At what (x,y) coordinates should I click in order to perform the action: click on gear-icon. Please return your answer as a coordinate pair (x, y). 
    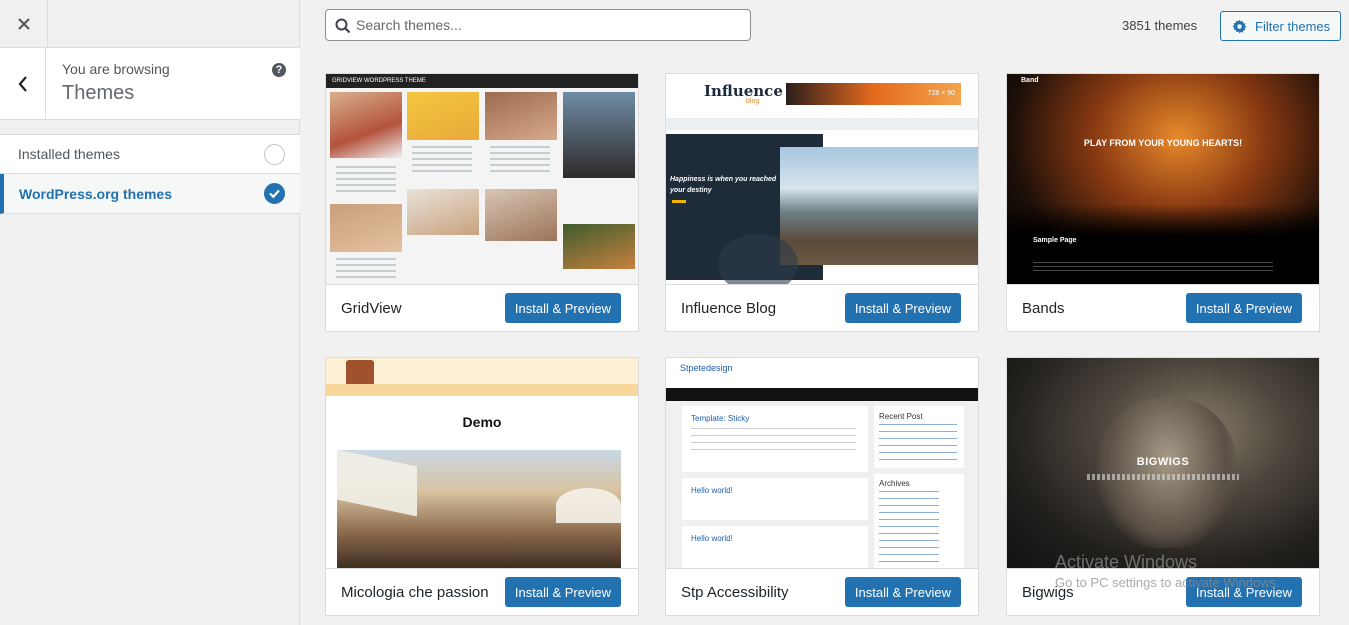
    Looking at the image, I should click on (1239, 26).